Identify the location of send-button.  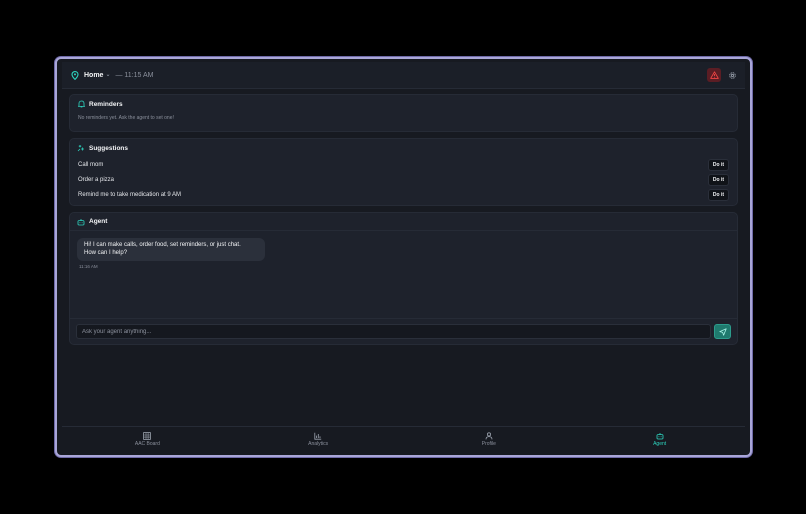
(722, 331).